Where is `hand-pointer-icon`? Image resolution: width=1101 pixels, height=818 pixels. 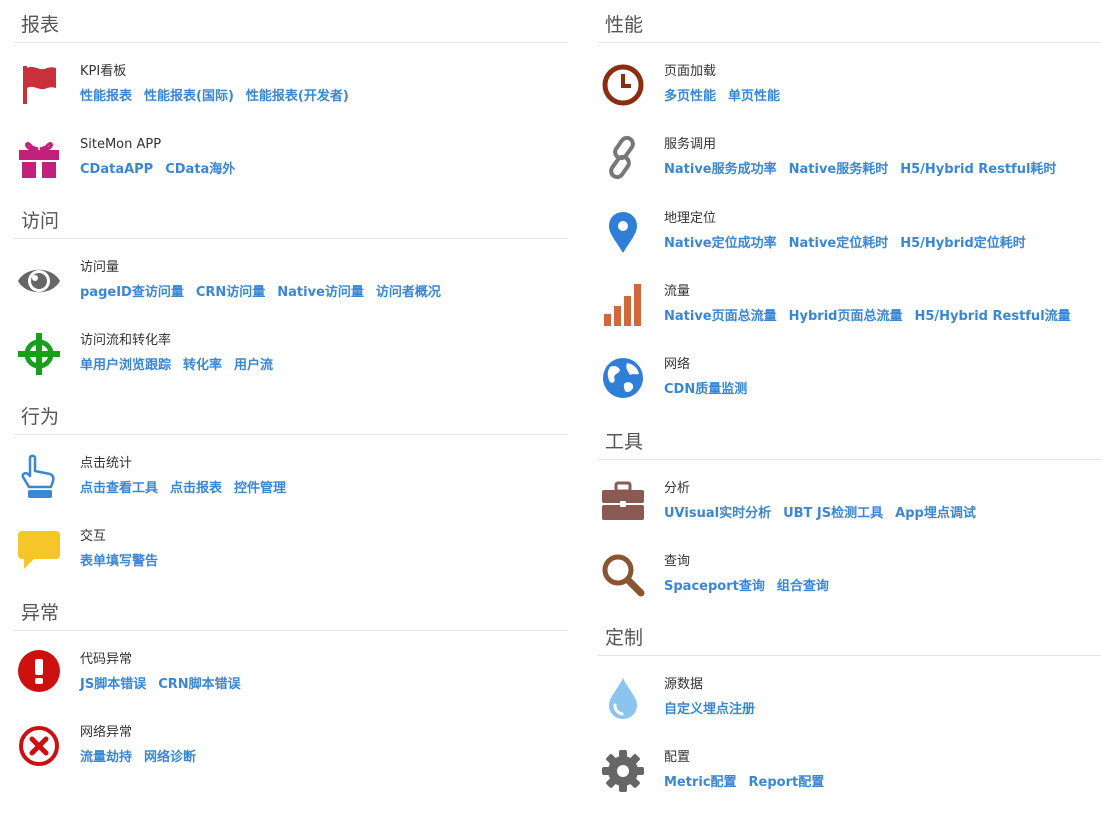
hand-pointer-icon is located at coordinates (39, 477).